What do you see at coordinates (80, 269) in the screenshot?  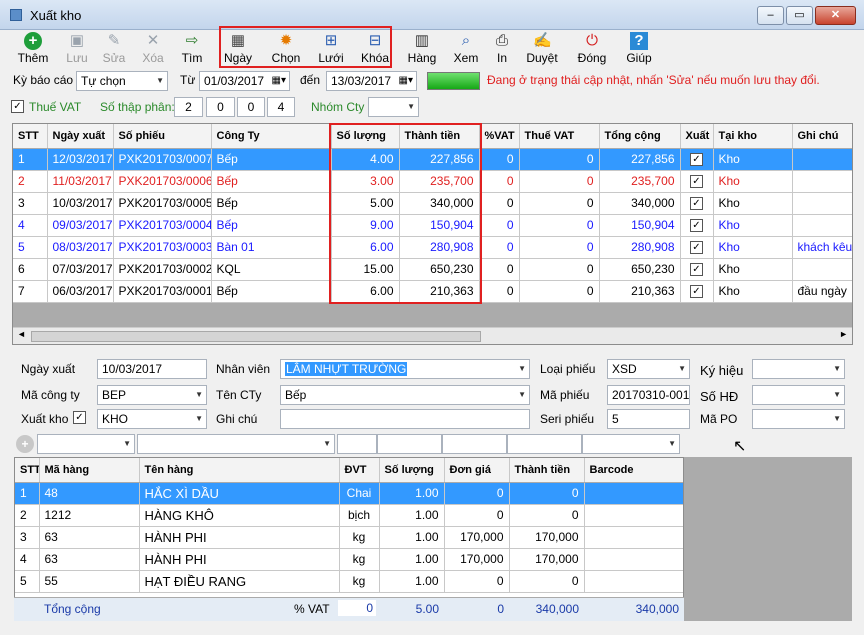 I see `master-cell-ngay: 07/03/2017` at bounding box center [80, 269].